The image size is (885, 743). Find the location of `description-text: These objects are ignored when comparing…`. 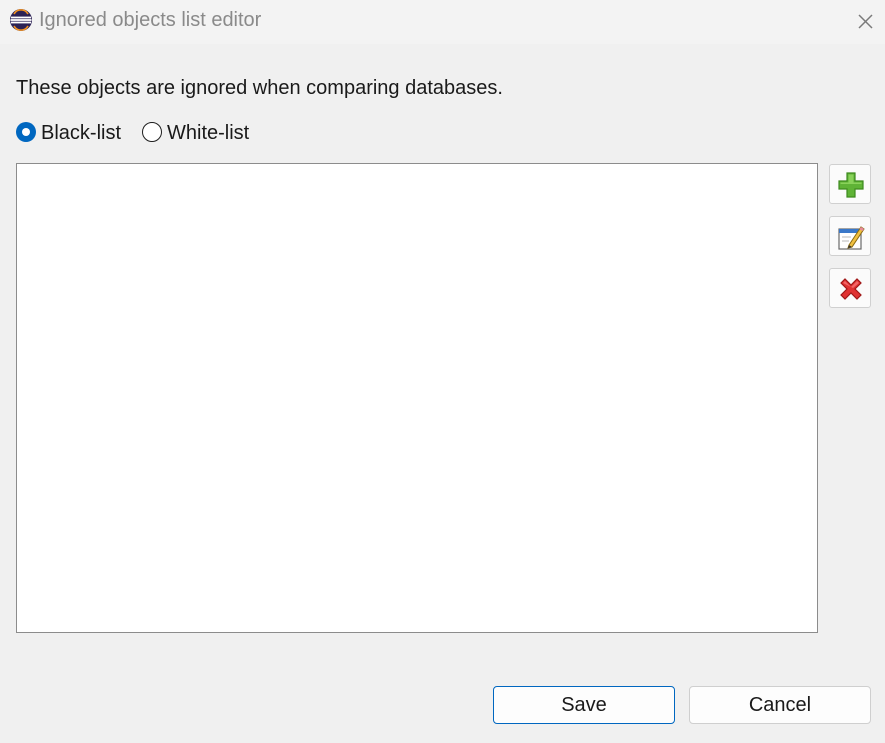

description-text: These objects are ignored when comparing… is located at coordinates (259, 88).